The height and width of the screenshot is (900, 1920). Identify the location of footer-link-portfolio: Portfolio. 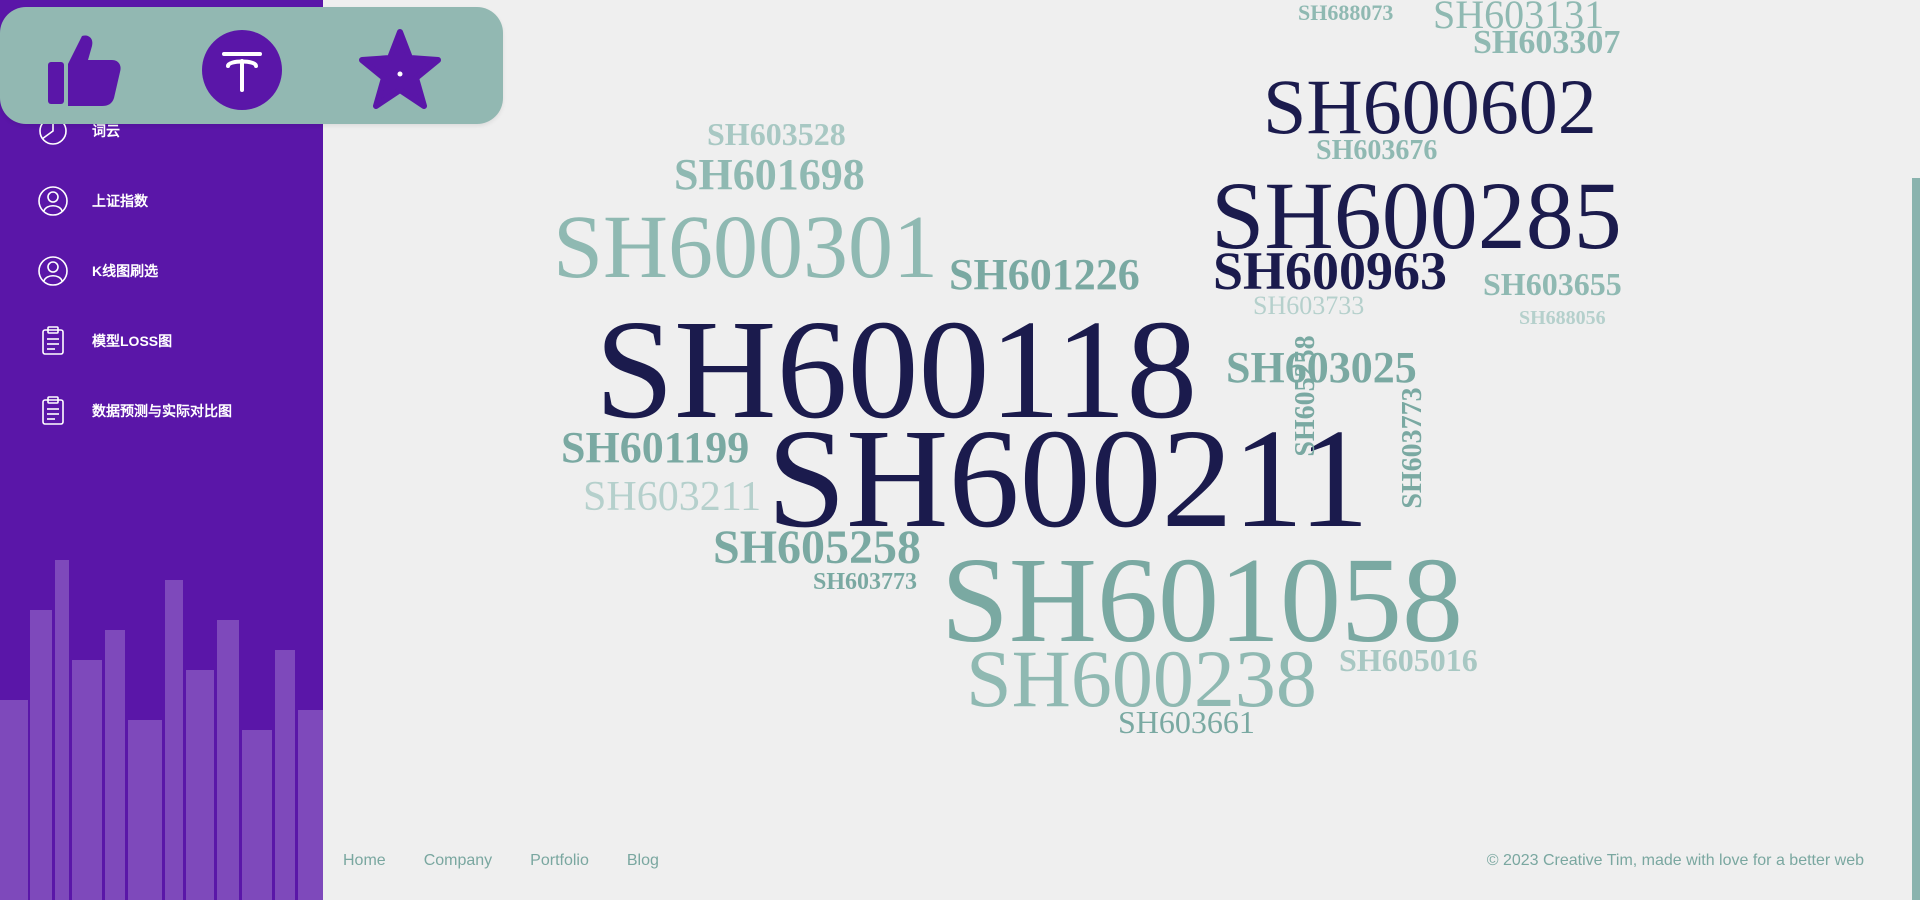
(559, 861).